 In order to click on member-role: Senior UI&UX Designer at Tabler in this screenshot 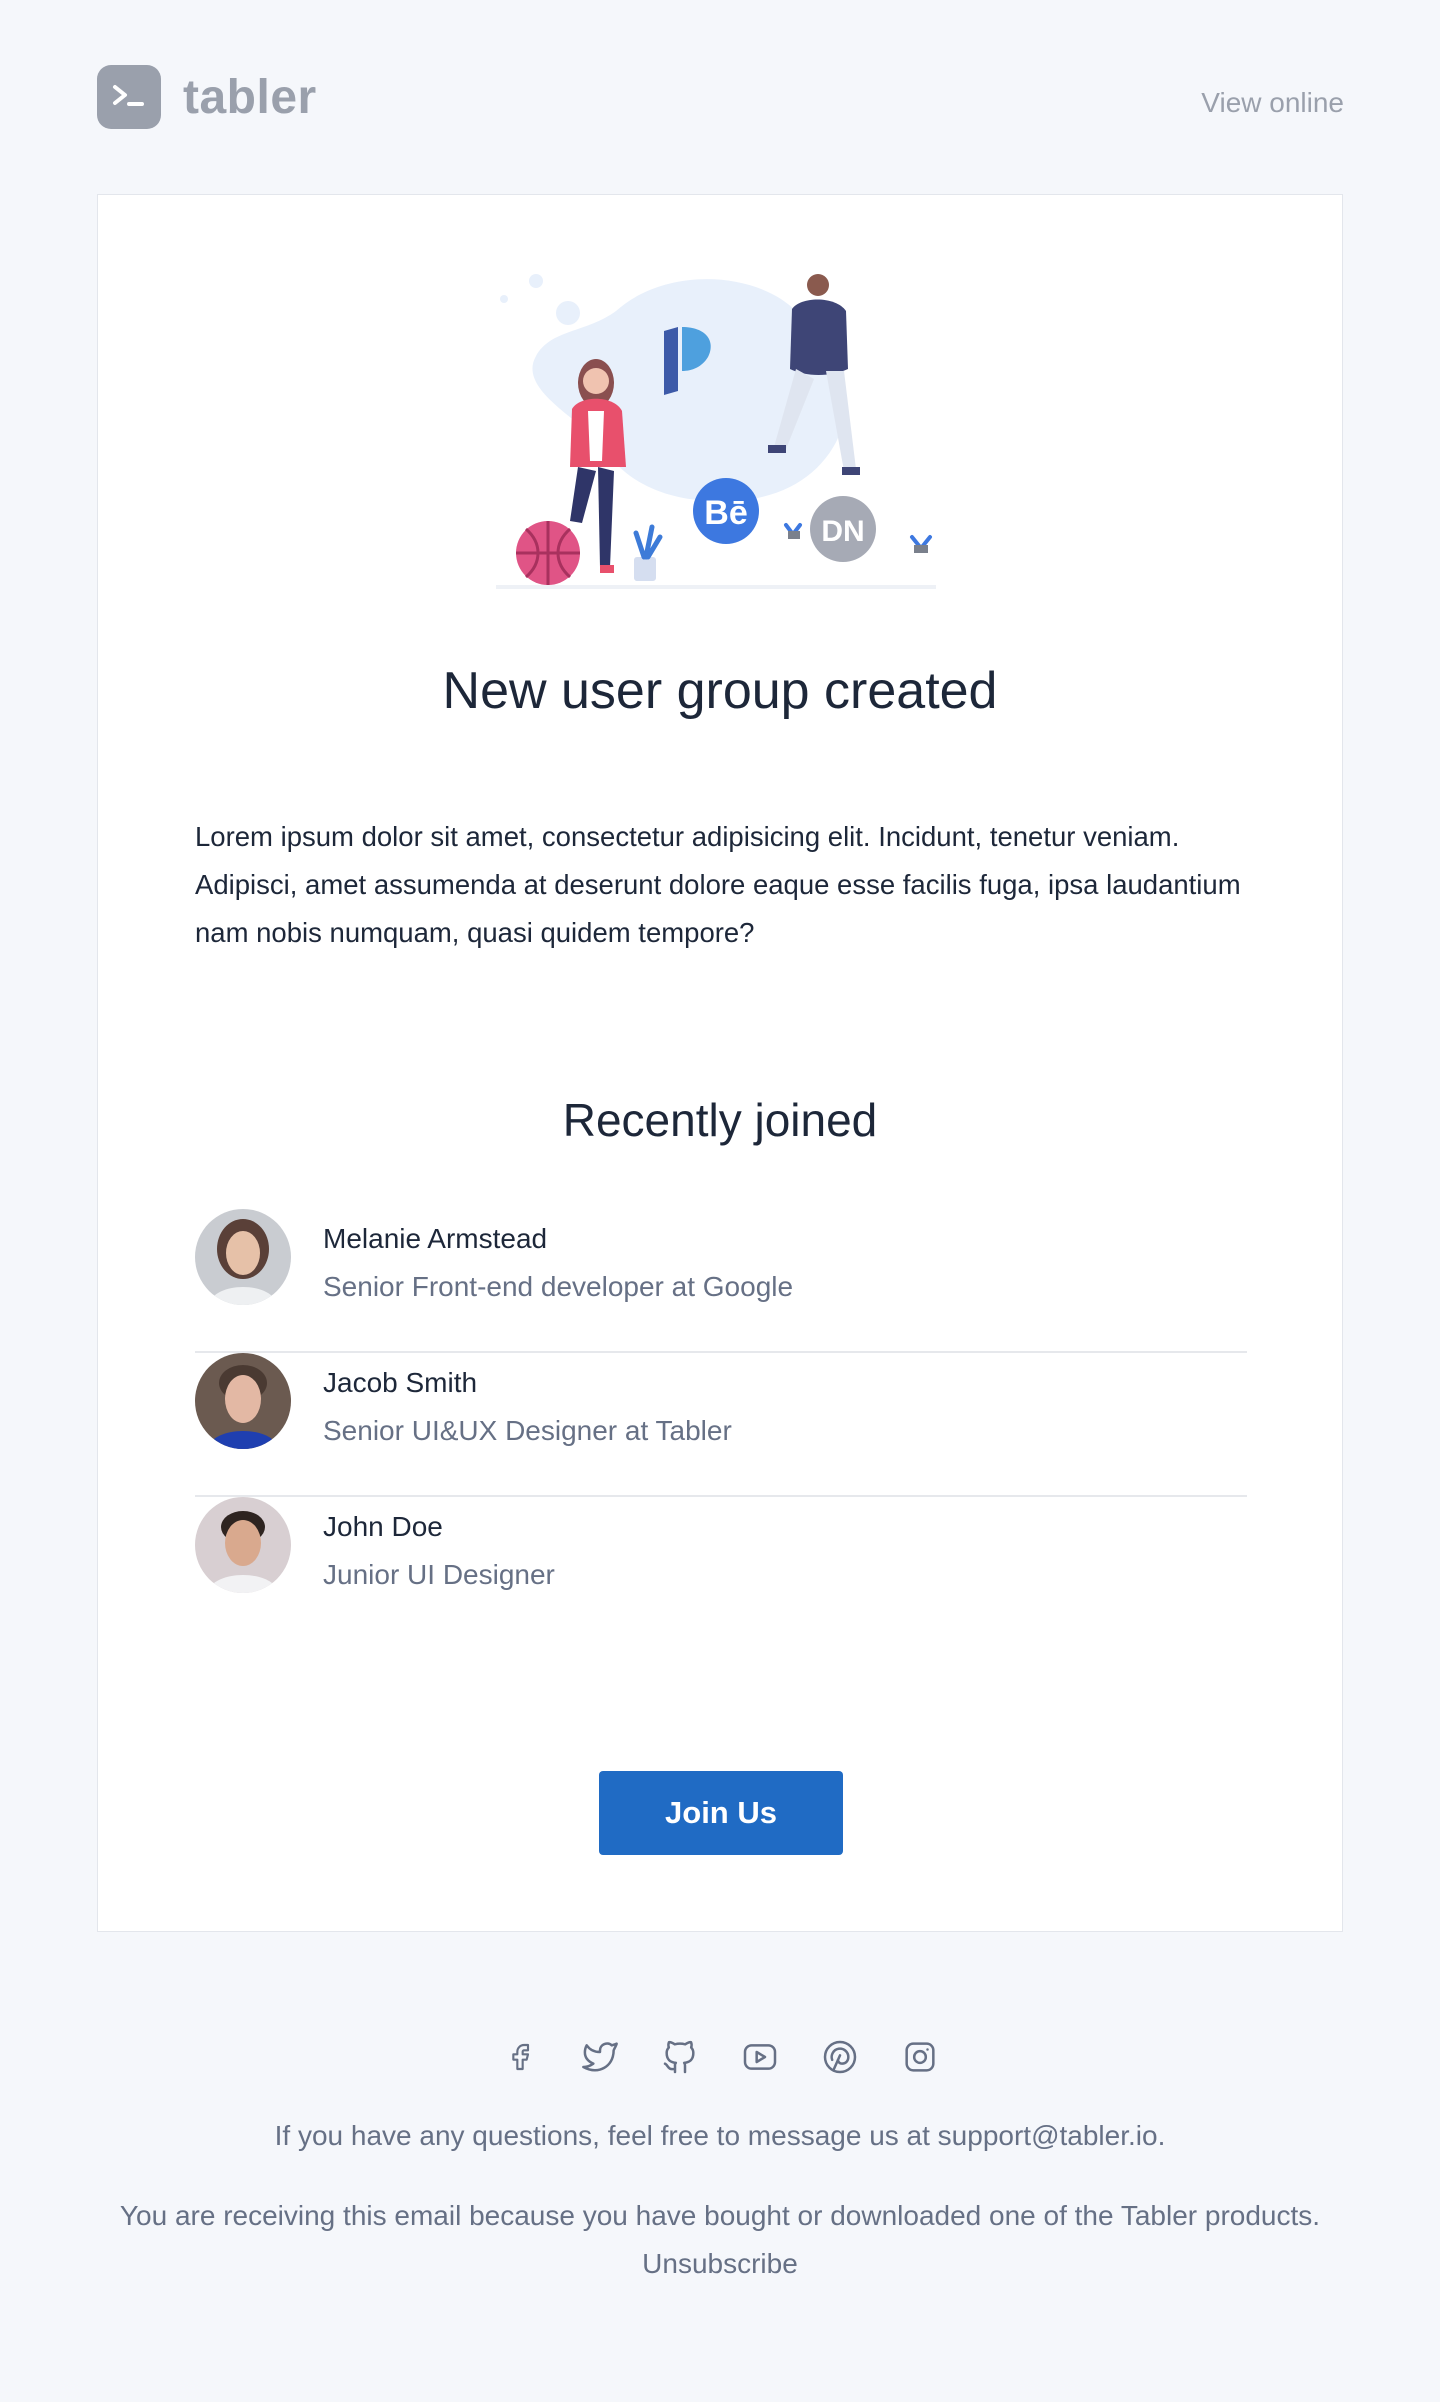, I will do `click(527, 1430)`.